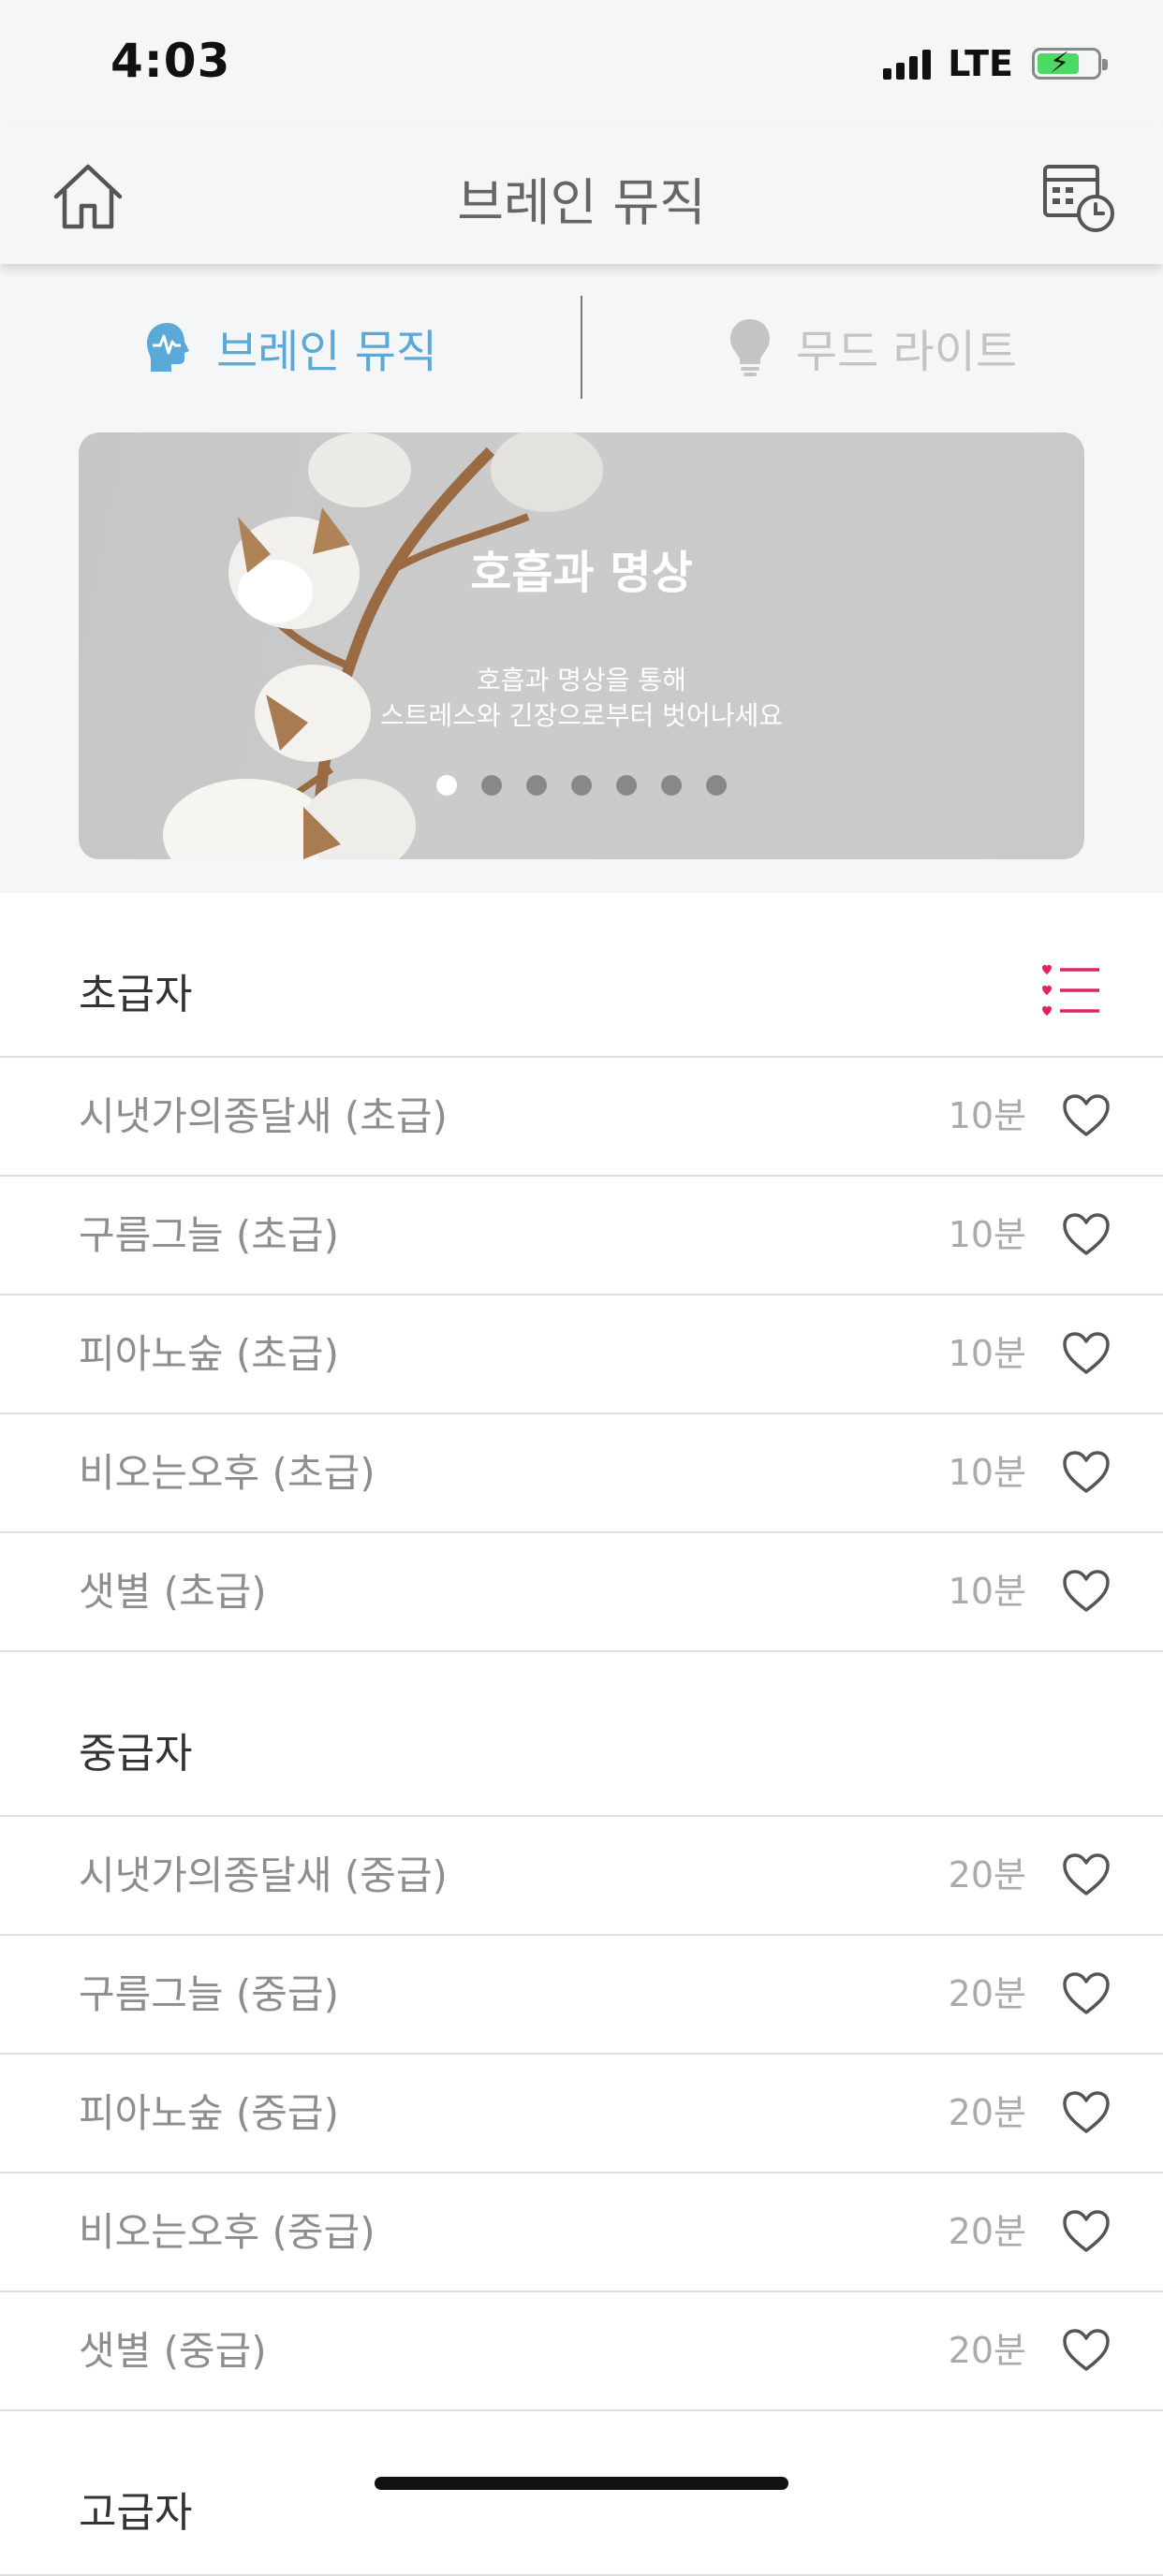 This screenshot has height=2576, width=1163. Describe the element at coordinates (581, 2114) in the screenshot. I see `list-item: 피아노숲 (중급) 20분` at that location.